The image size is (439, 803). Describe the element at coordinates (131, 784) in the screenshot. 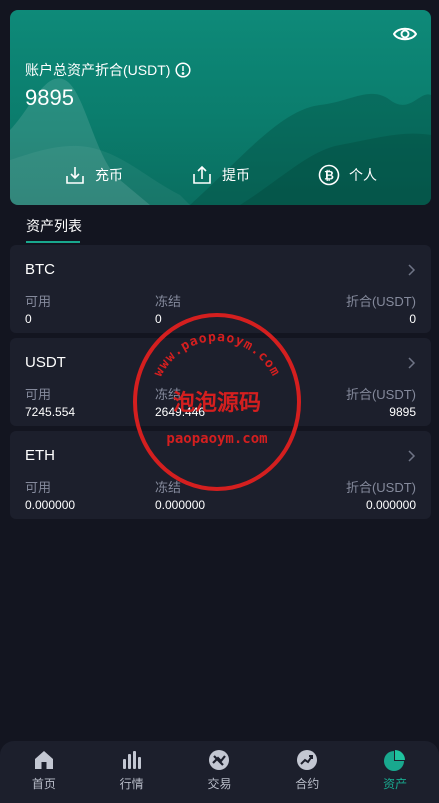

I see `tab-label: 行情` at that location.